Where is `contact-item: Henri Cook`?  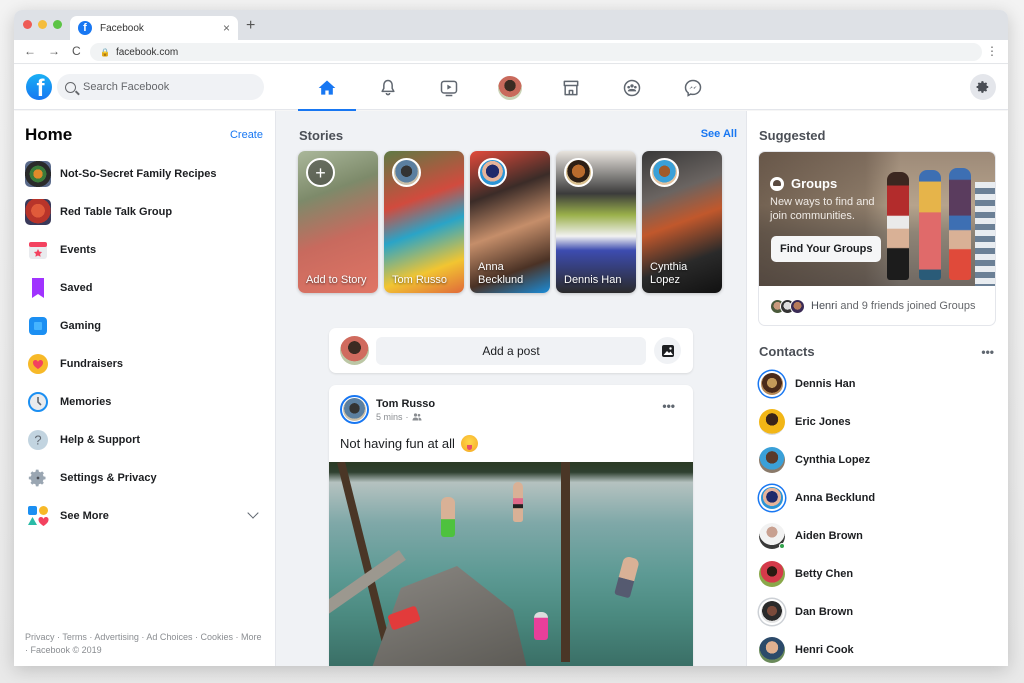
contact-item: Henri Cook is located at coordinates (877, 648).